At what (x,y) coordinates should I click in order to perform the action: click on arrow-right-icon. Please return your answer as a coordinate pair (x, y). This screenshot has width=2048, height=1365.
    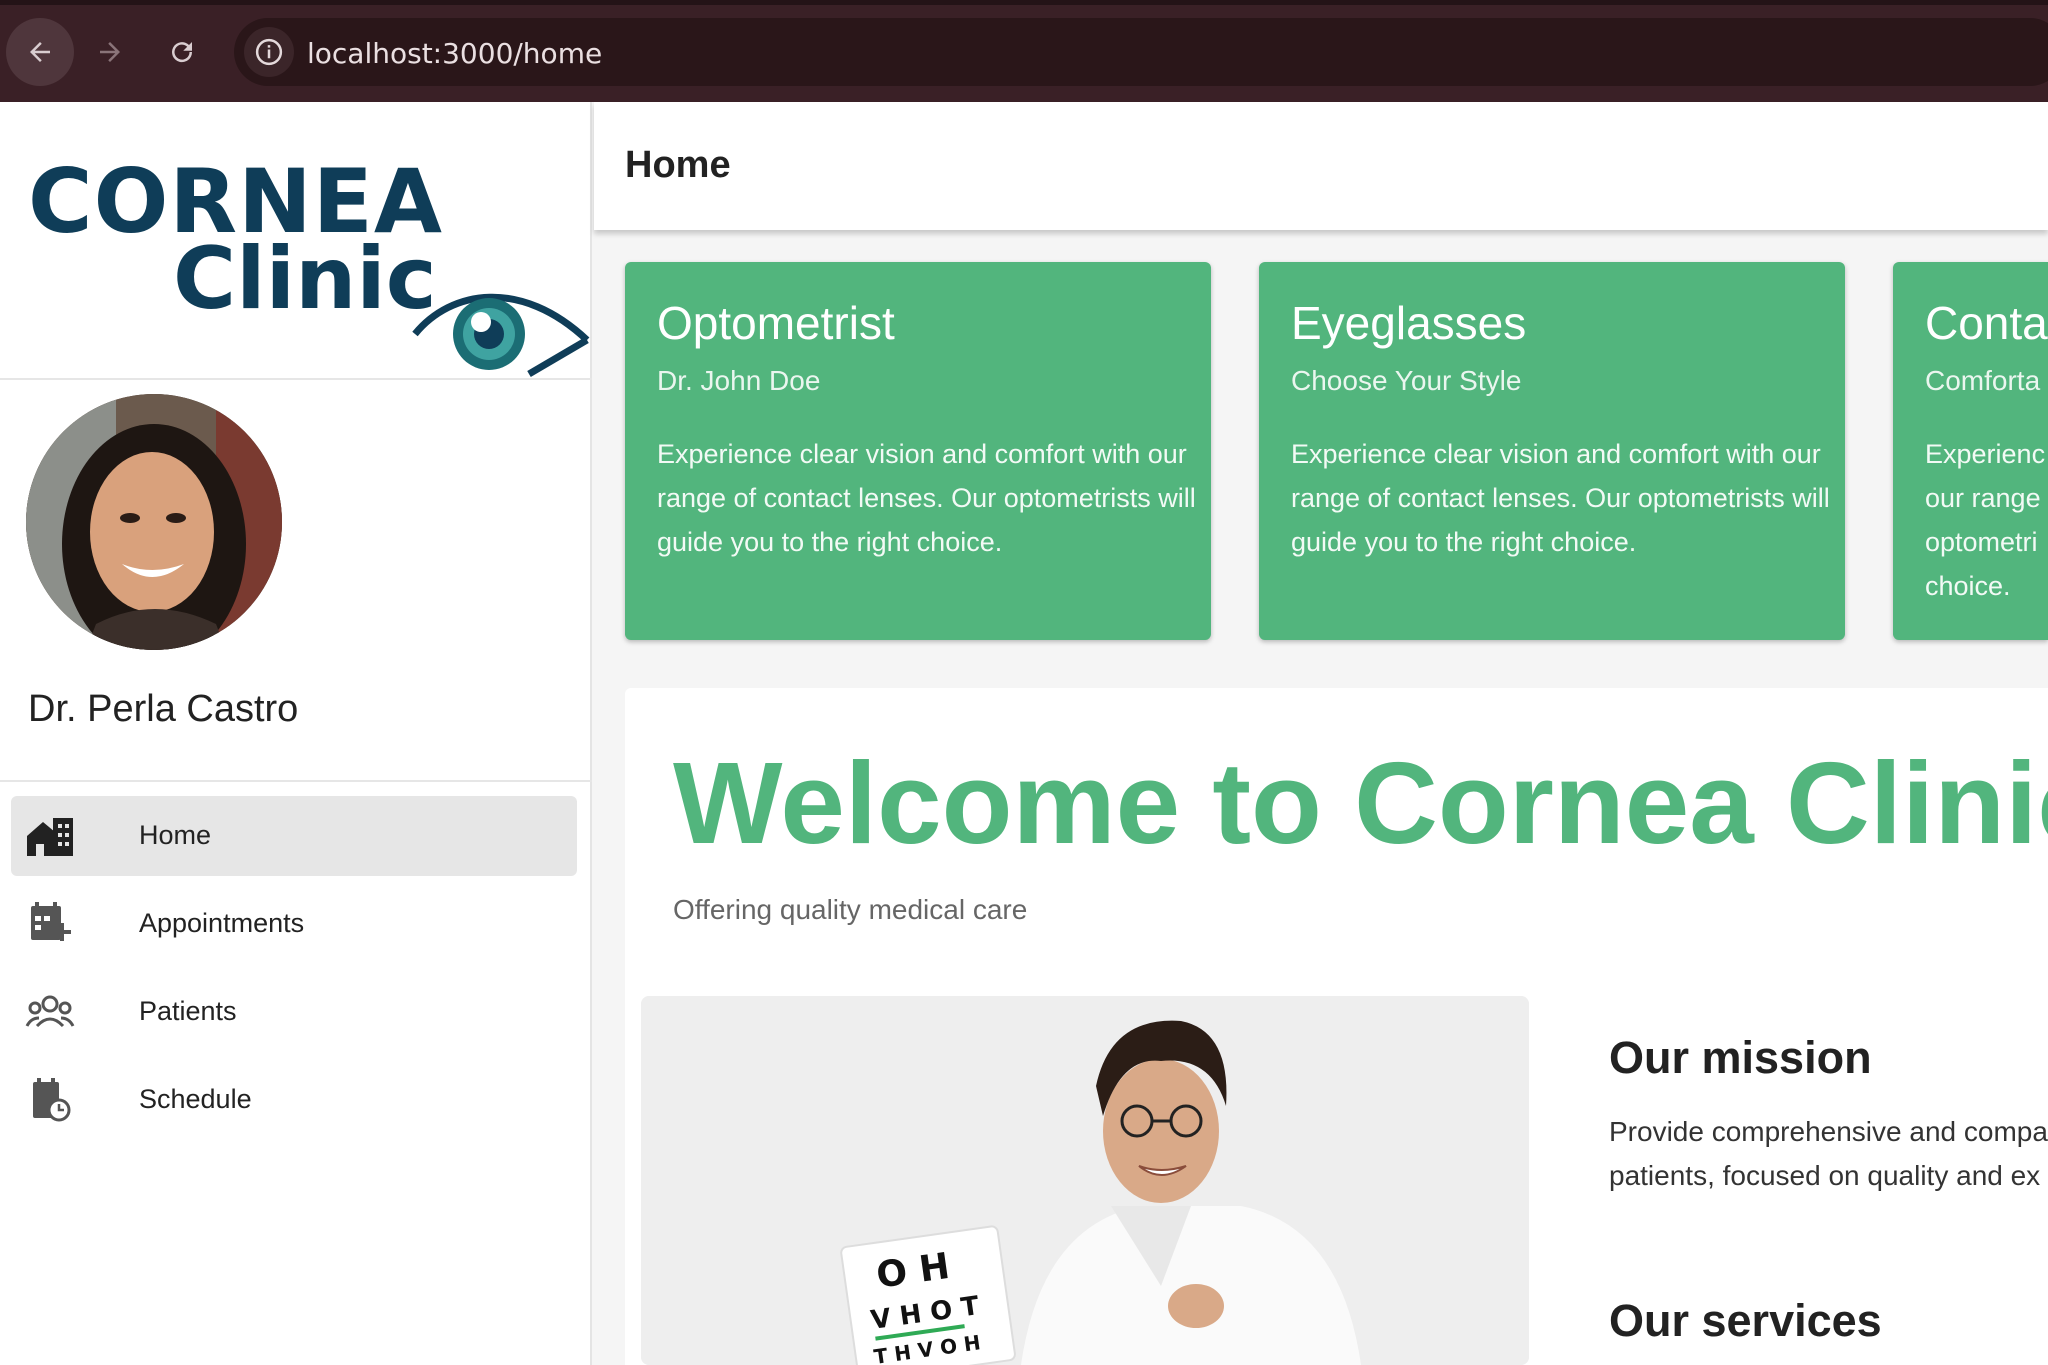
    Looking at the image, I should click on (110, 52).